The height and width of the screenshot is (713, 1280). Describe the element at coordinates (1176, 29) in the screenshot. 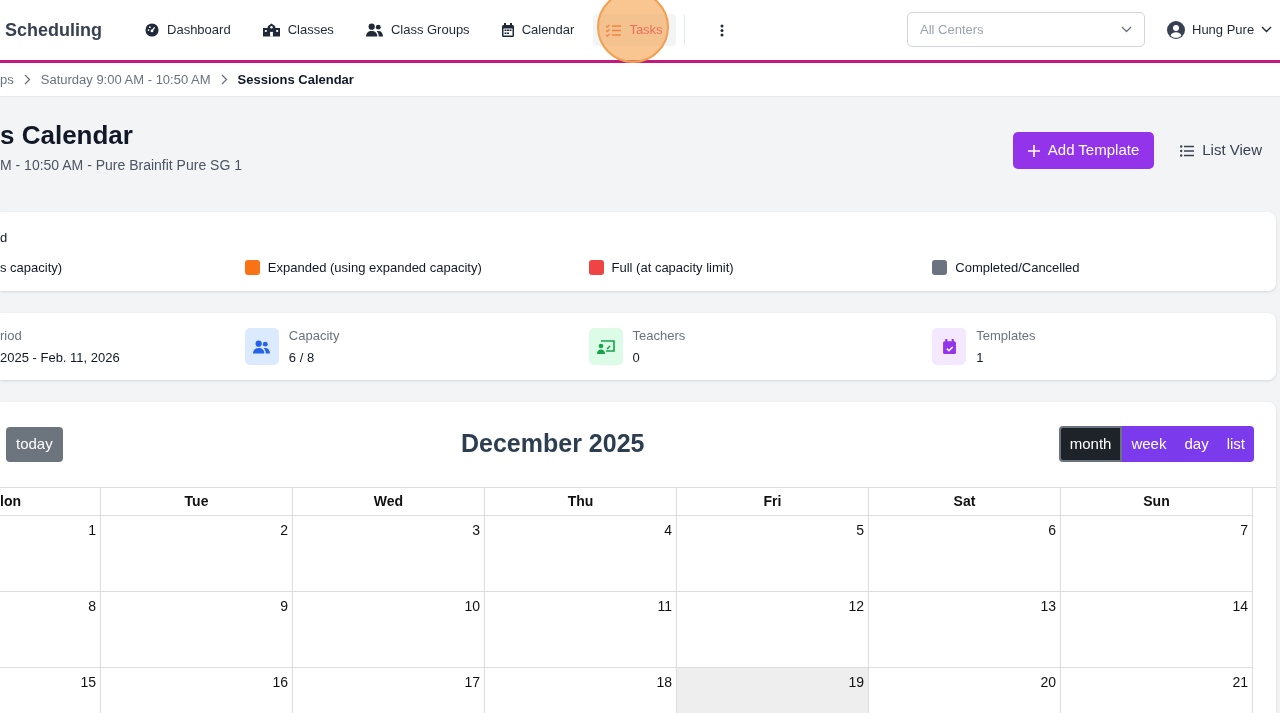

I see `user-avatar-icon` at that location.